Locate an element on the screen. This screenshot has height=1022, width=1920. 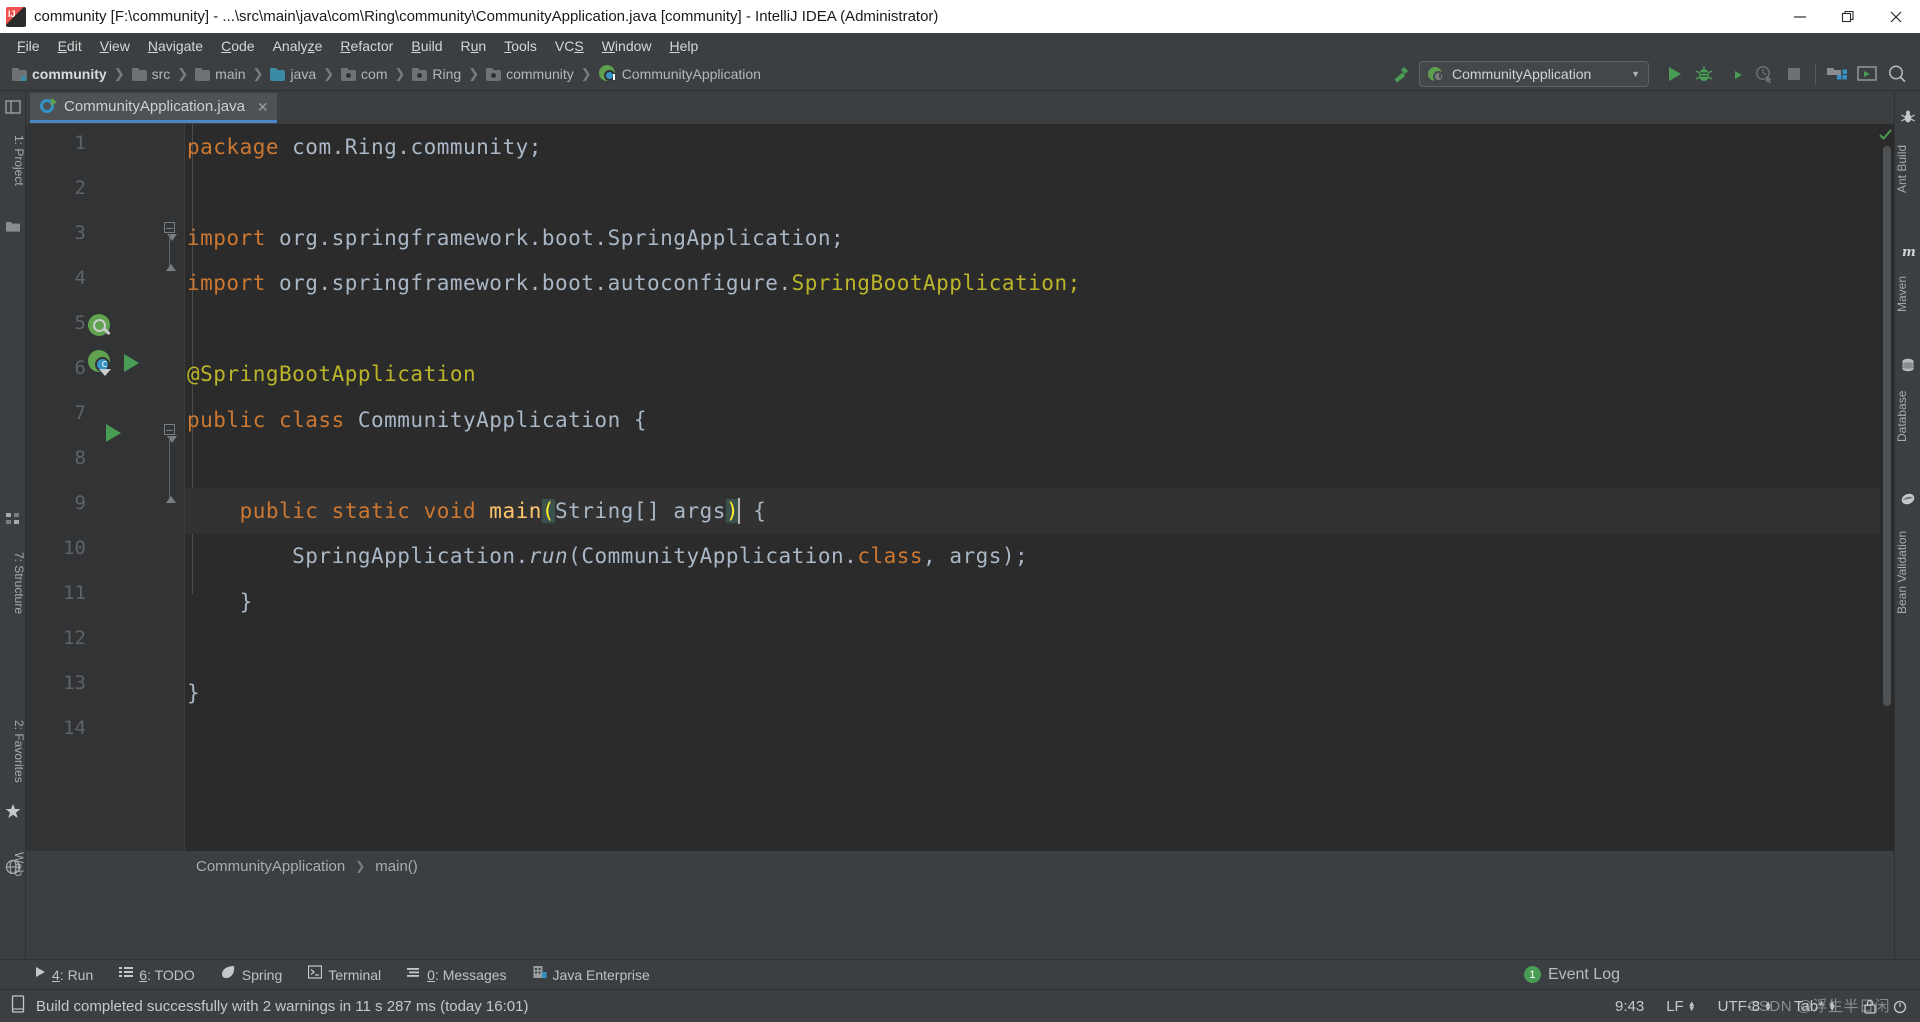
build-hammer-icon is located at coordinates (1400, 74).